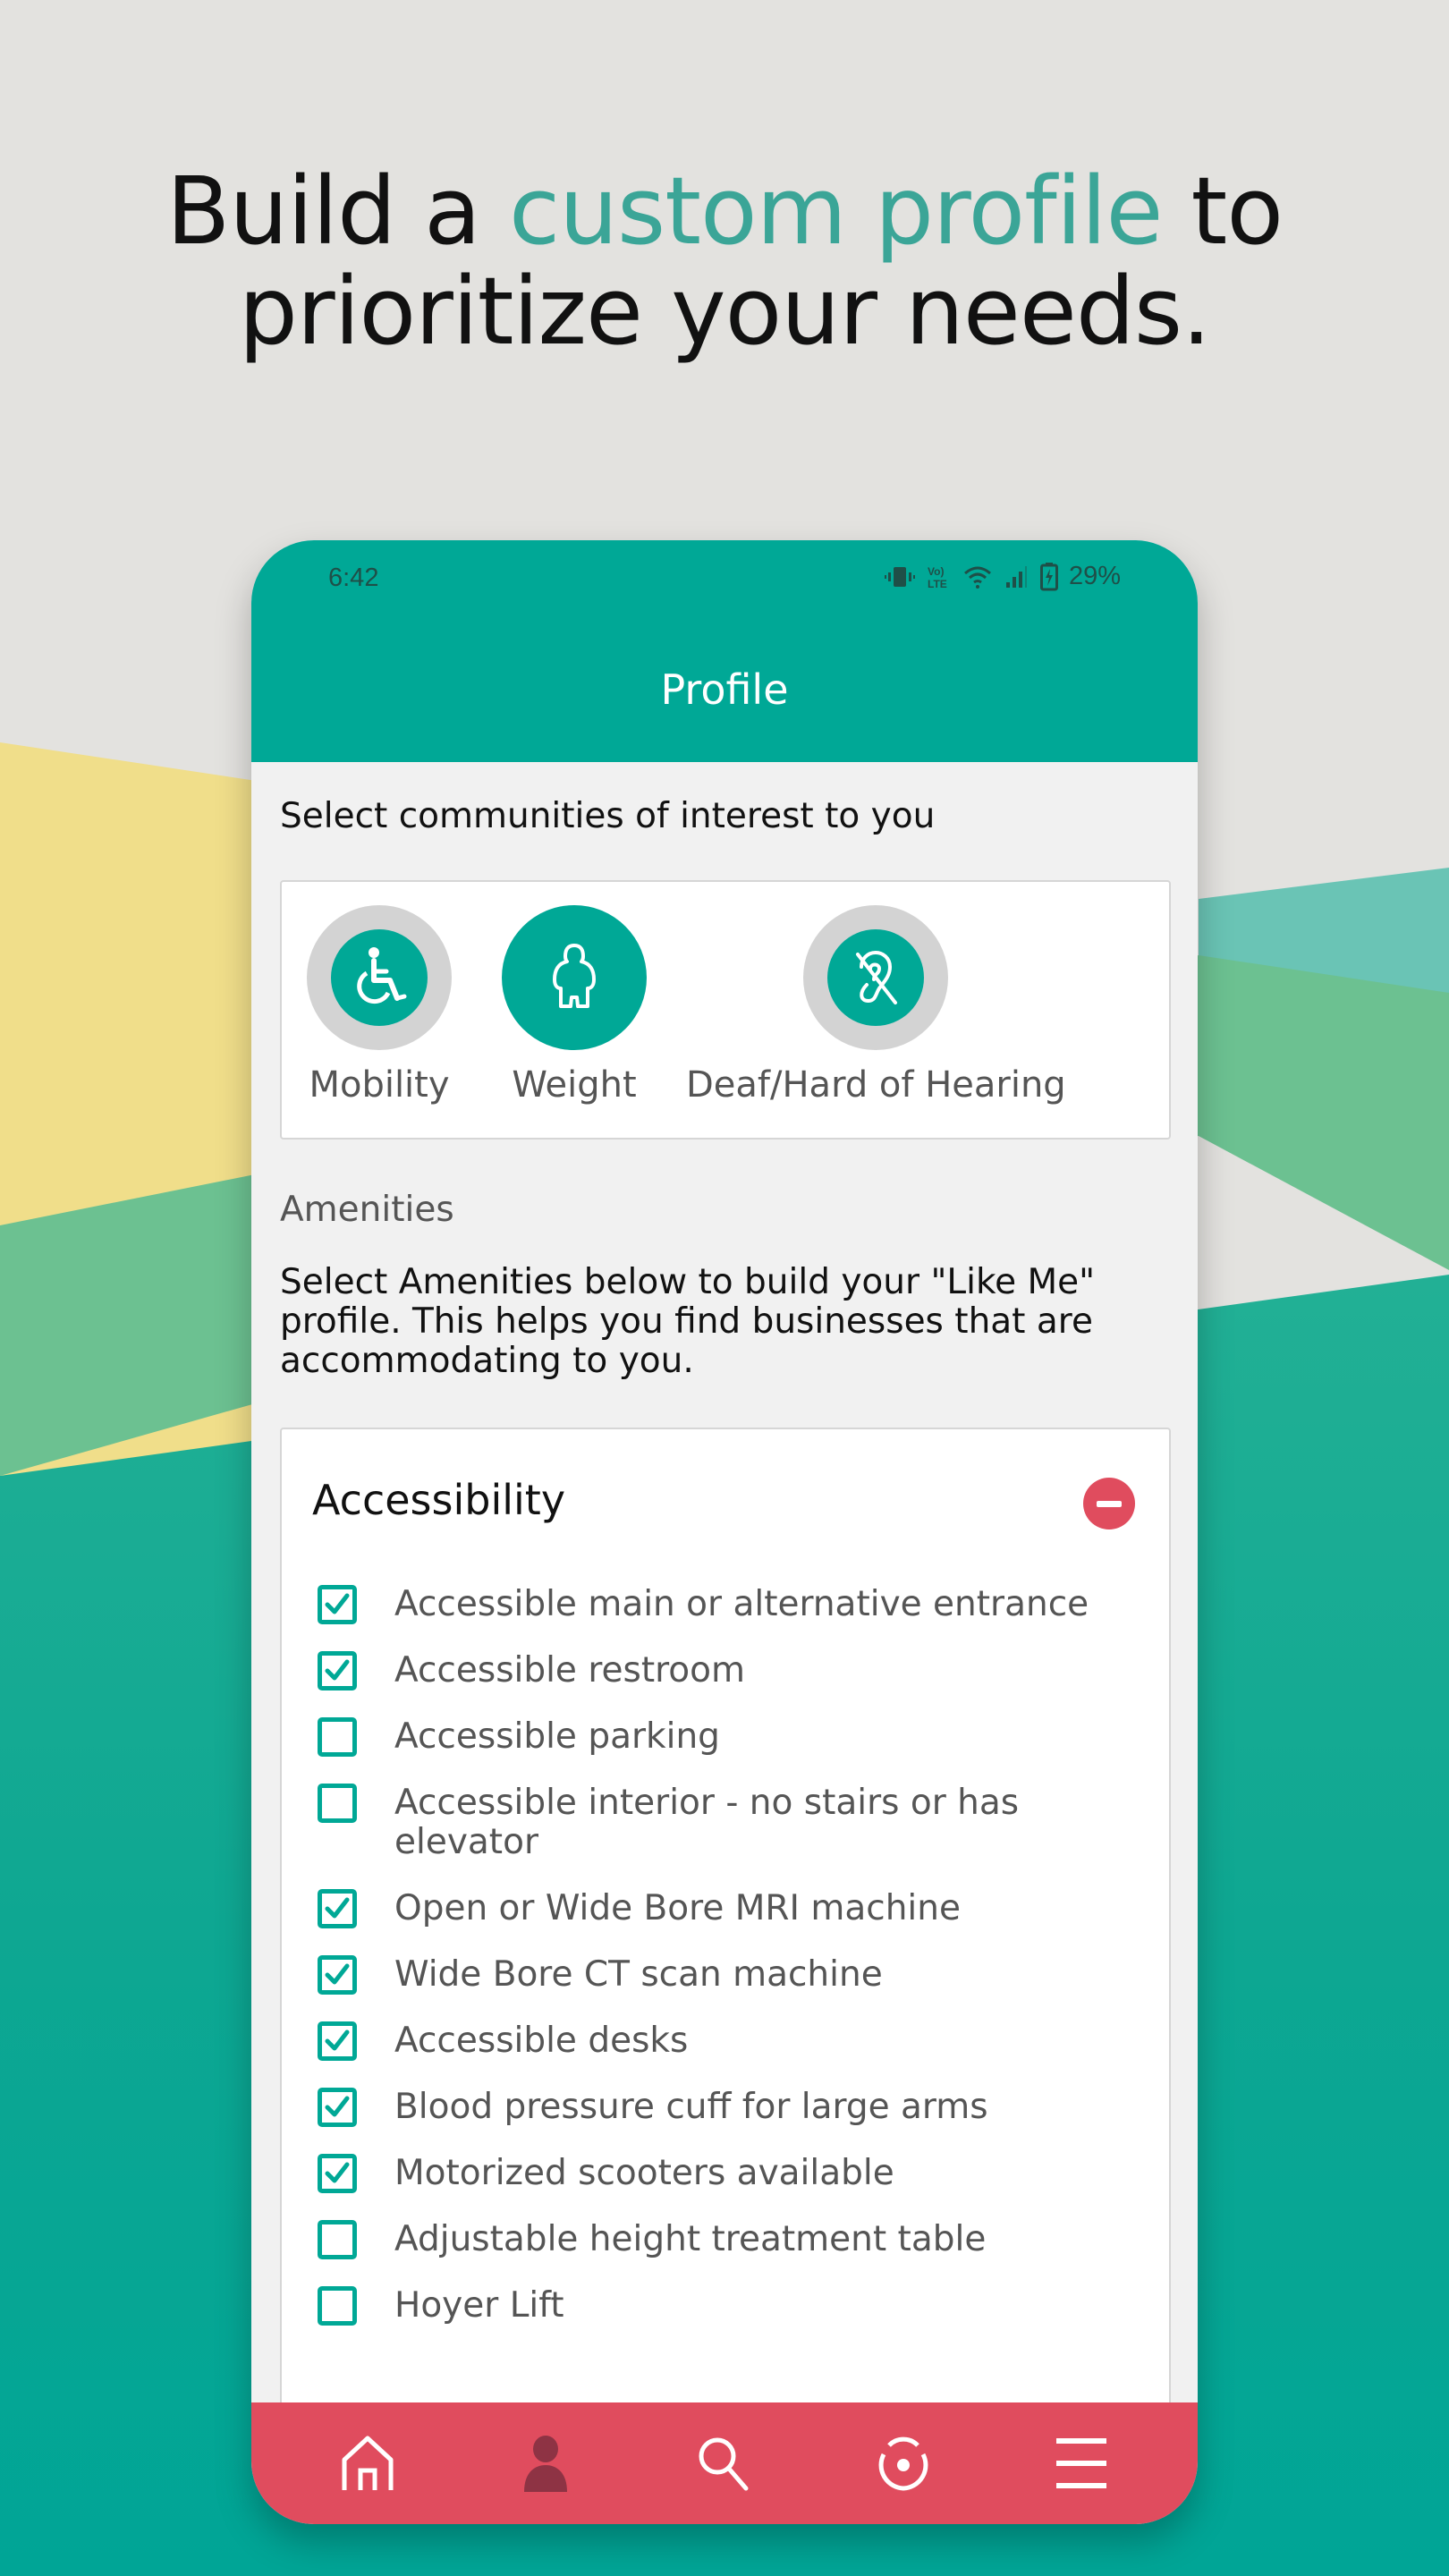 This screenshot has width=1449, height=2576. I want to click on amenity-item: Accessible restroom, so click(738, 1670).